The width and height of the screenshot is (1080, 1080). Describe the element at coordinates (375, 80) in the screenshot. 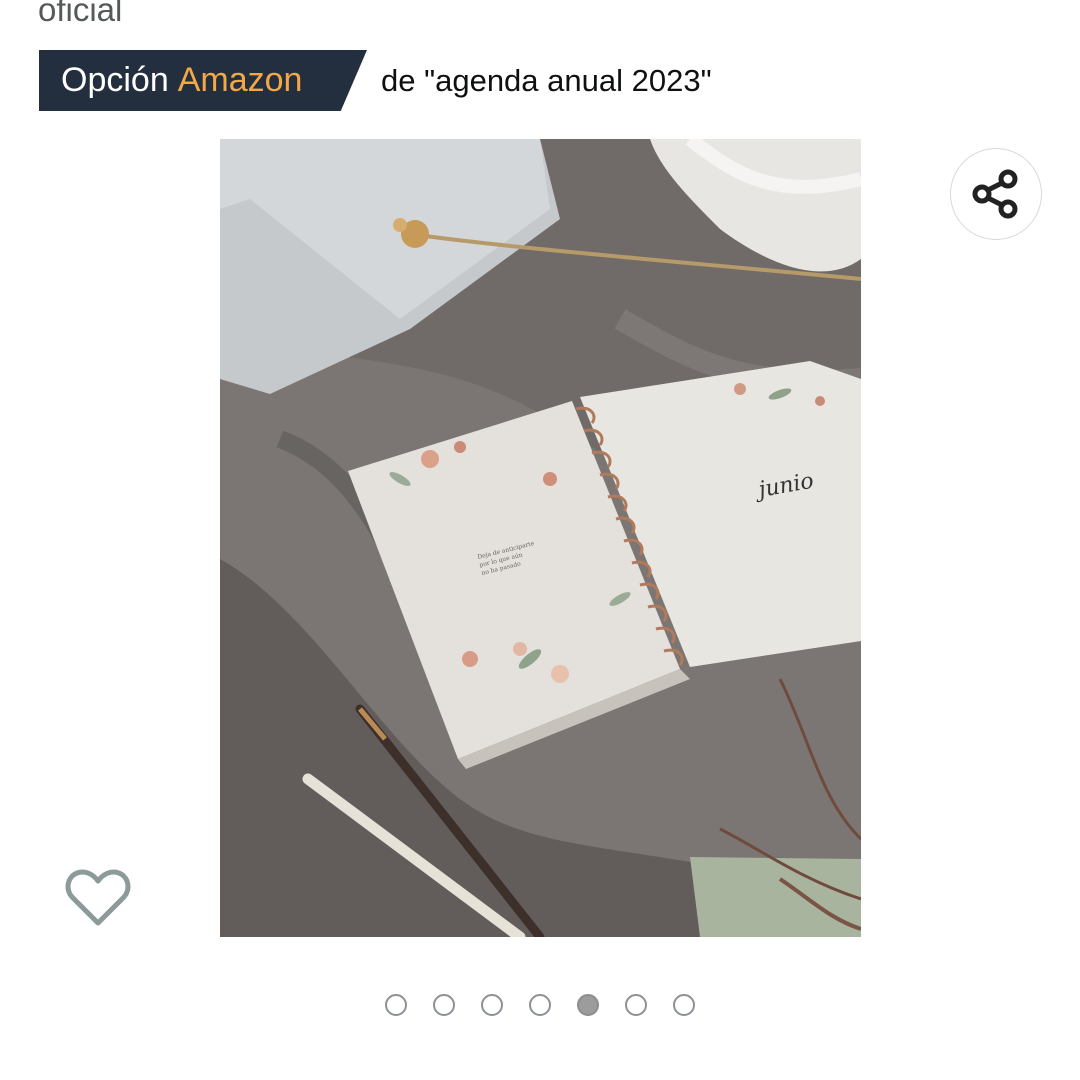

I see `amazons-choice-row: Opción Amazon de "agenda anual 2023"` at that location.